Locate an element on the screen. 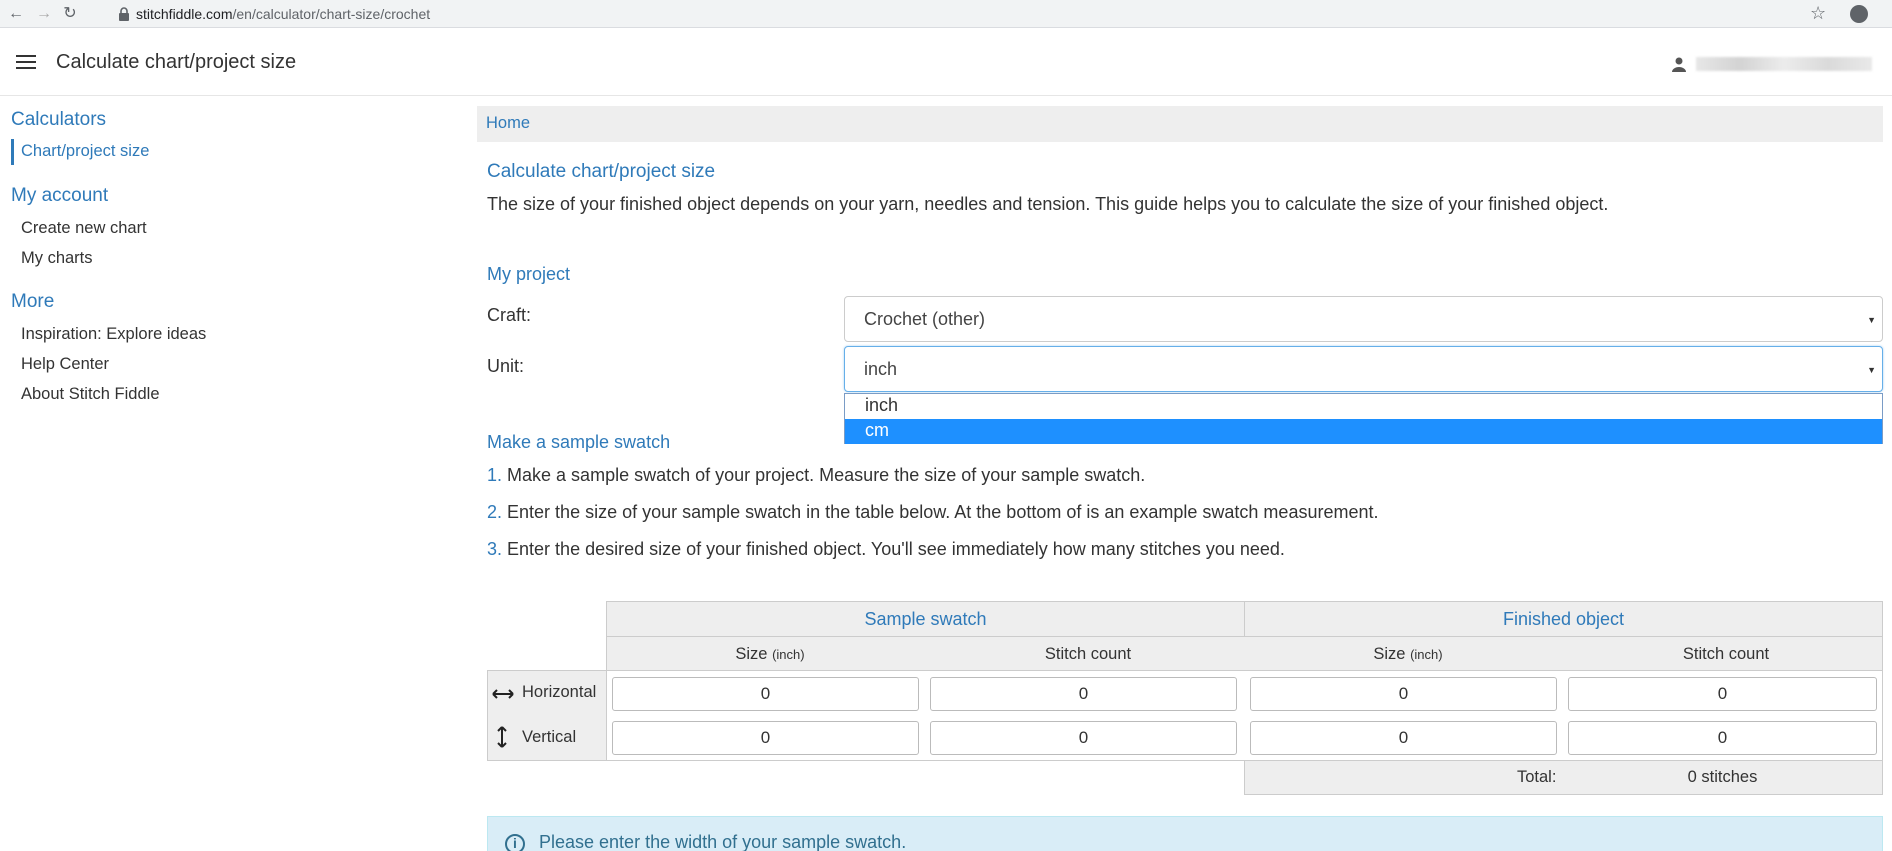 Image resolution: width=1892 pixels, height=851 pixels. unit-option-inch: inch is located at coordinates (1363, 406).